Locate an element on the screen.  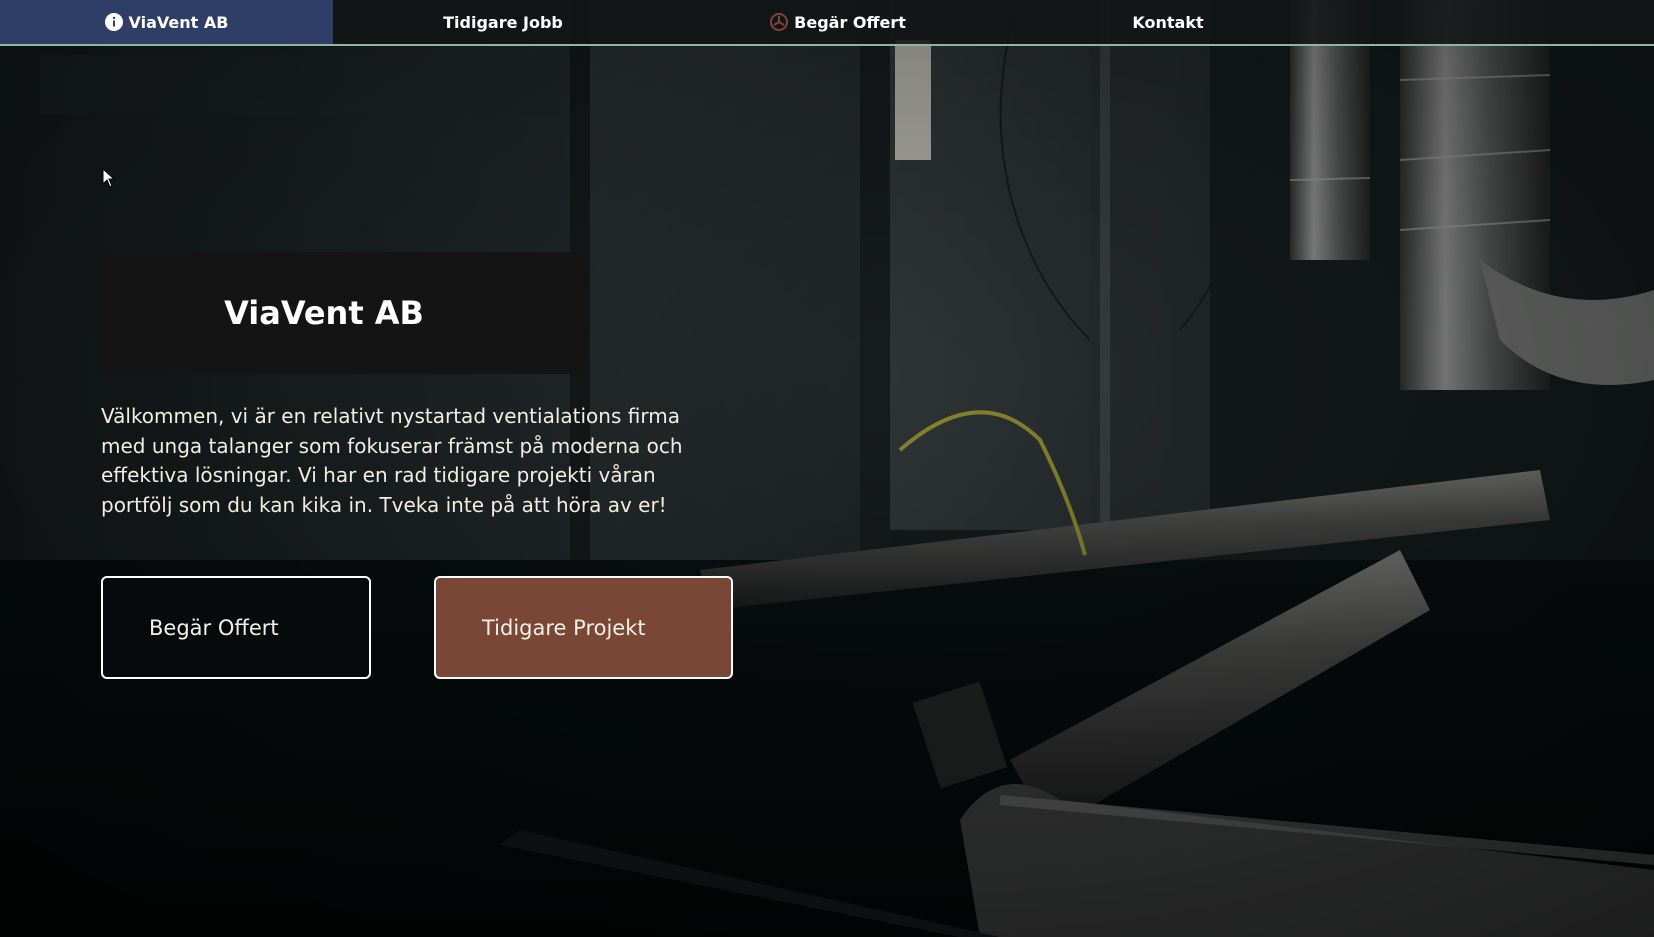
nav-item-label: Kontakt is located at coordinates (1168, 22).